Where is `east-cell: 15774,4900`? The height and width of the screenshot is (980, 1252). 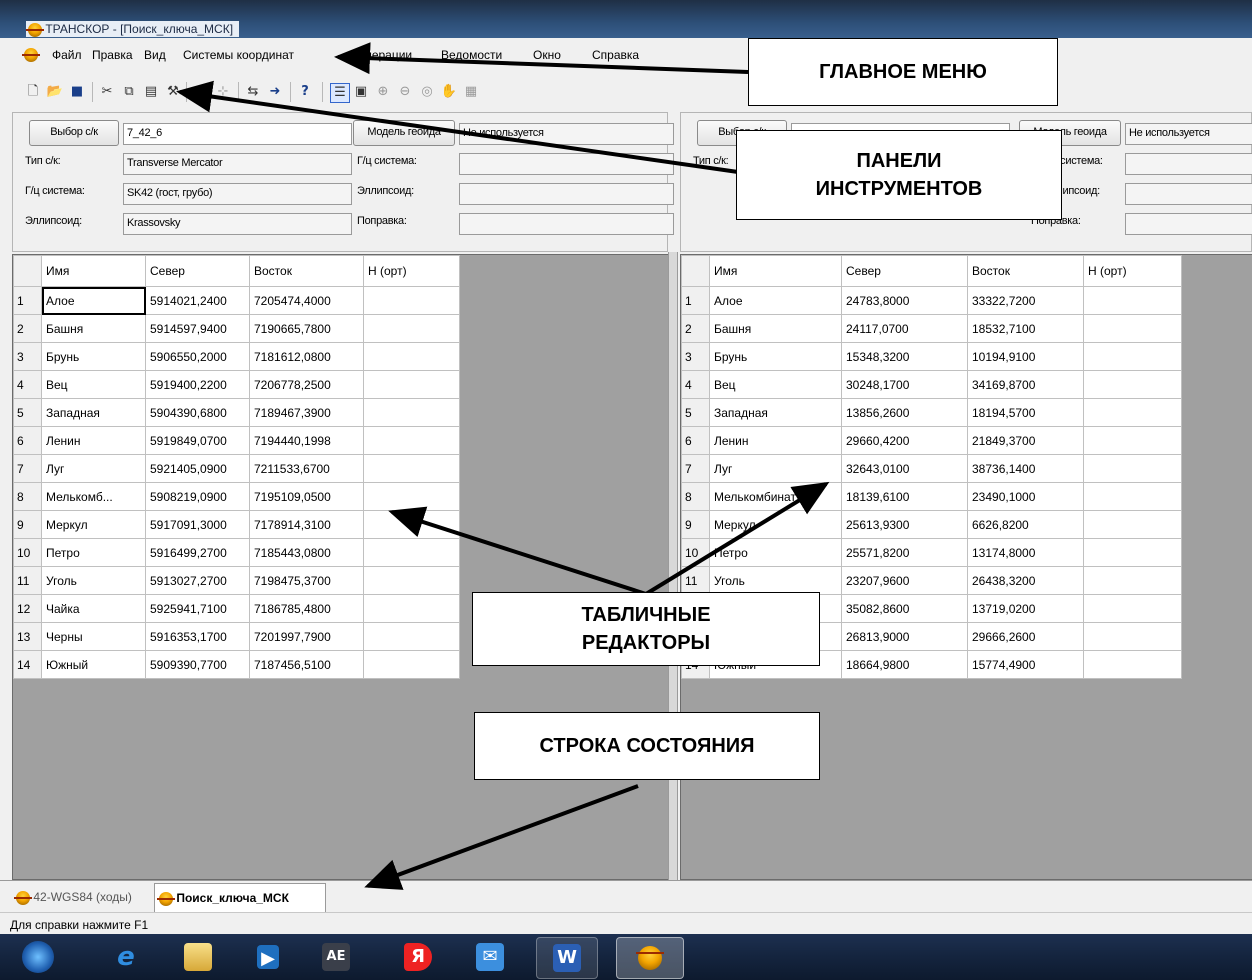 east-cell: 15774,4900 is located at coordinates (1025, 664).